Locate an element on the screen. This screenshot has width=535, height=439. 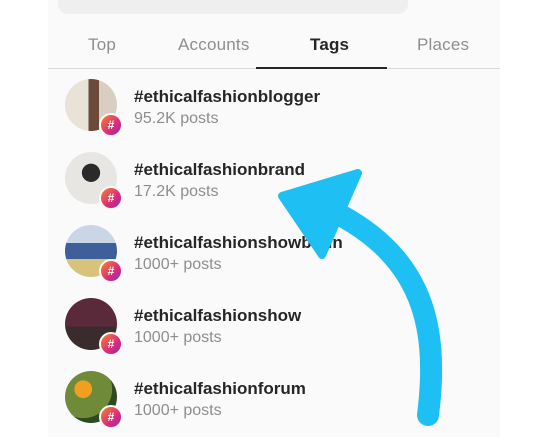
tab-bar: Top Accounts Tags Places is located at coordinates (274, 45).